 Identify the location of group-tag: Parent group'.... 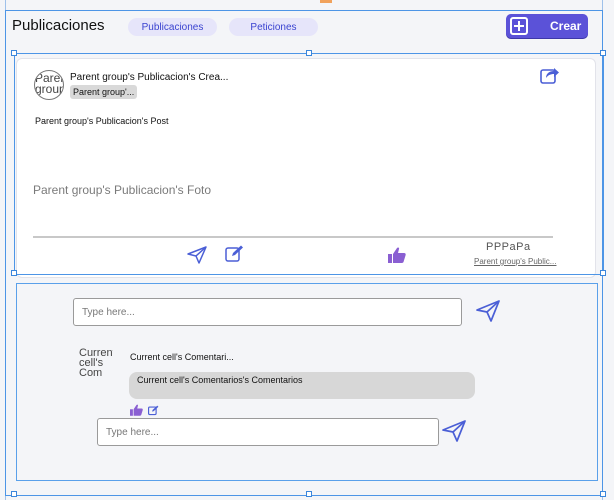
(104, 92).